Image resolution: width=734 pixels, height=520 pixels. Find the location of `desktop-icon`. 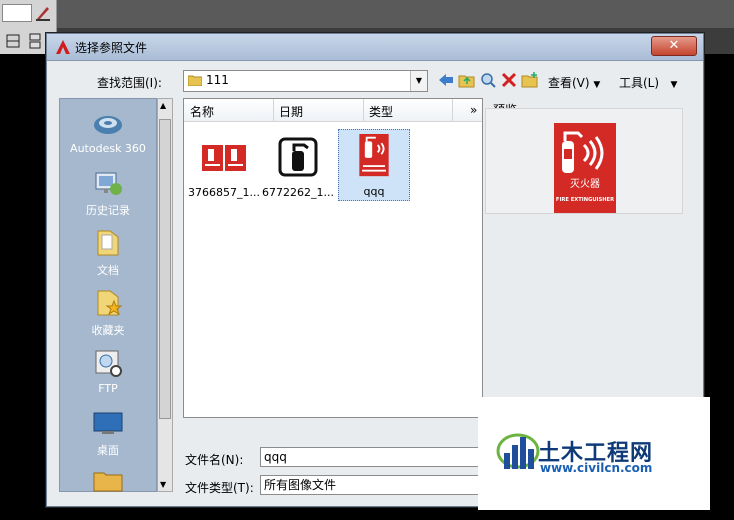

desktop-icon is located at coordinates (108, 423).